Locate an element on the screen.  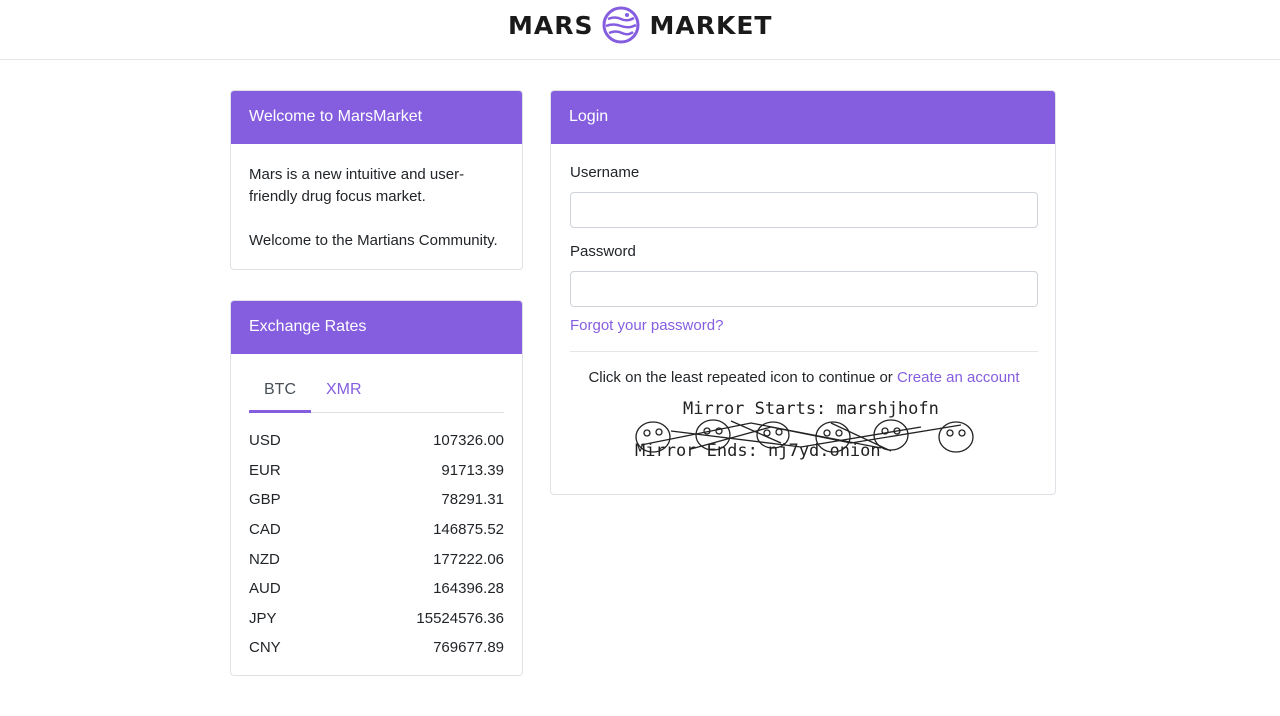
rate-row-gbp: GBP 78291.31 is located at coordinates (376, 500).